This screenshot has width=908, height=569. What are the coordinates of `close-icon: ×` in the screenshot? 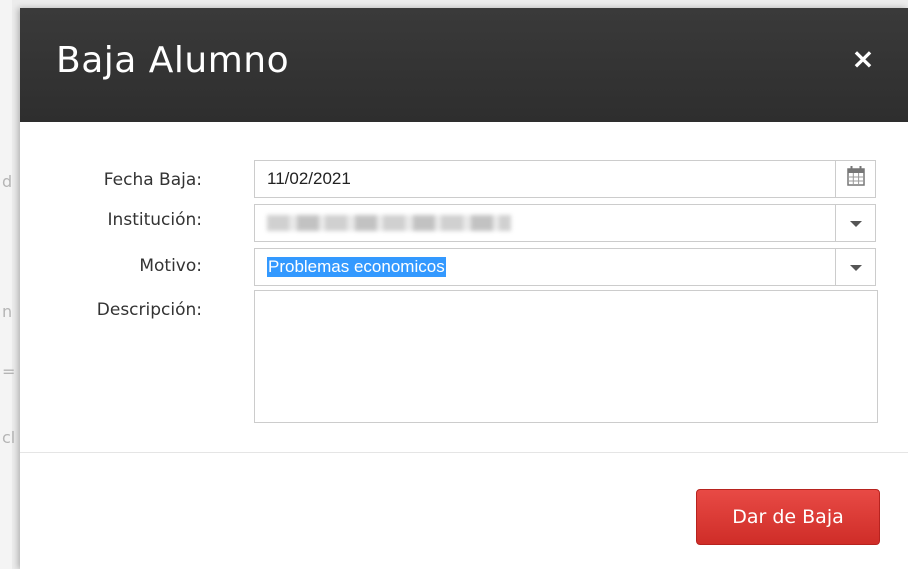 It's located at (863, 59).